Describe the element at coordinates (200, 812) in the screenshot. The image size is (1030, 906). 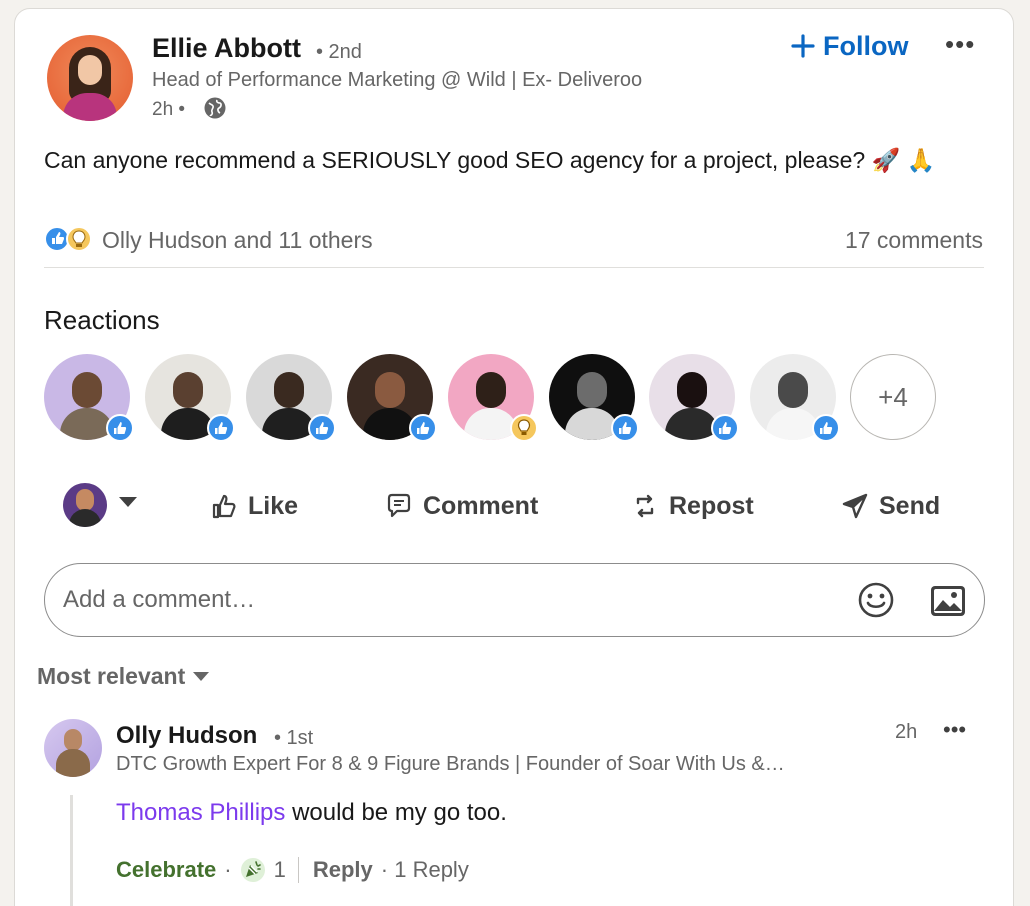
I see `mention-link: Thomas Phillips` at that location.